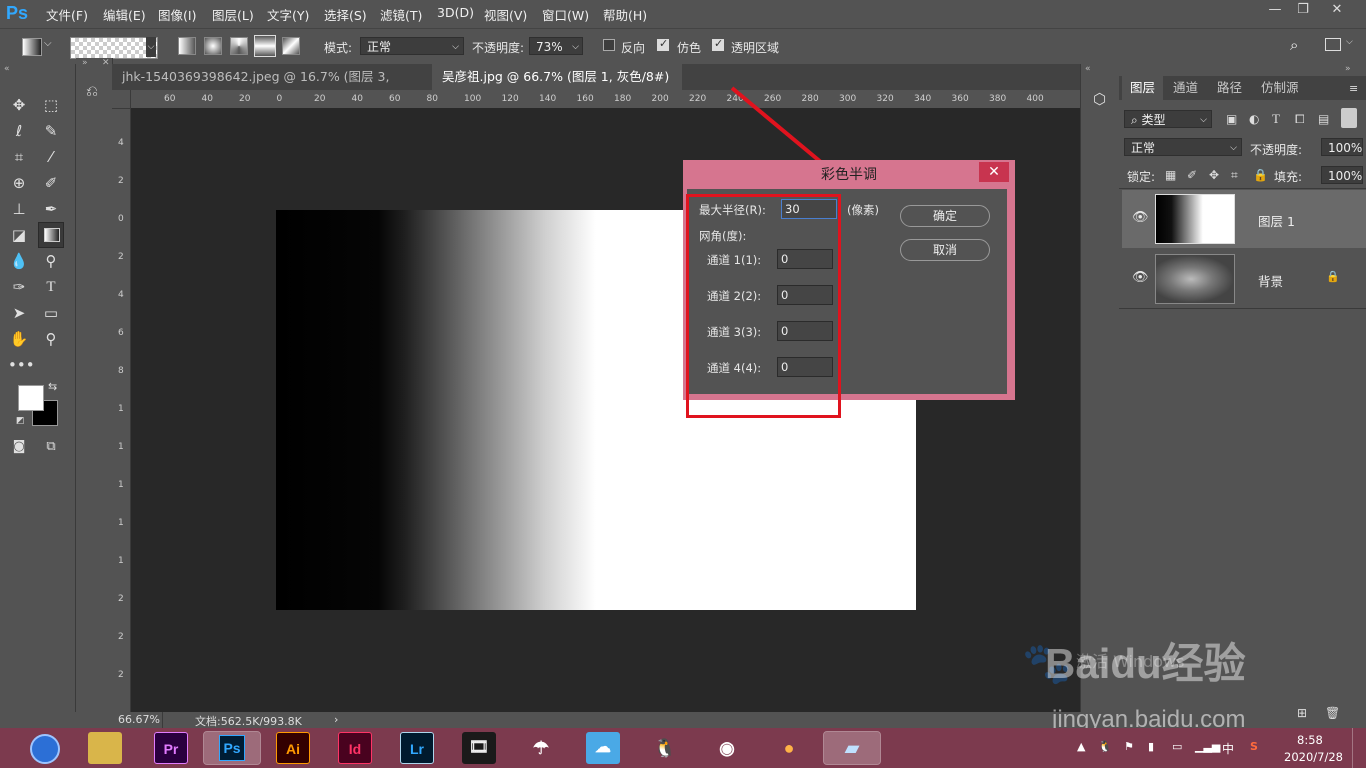 Image resolution: width=1366 pixels, height=768 pixels. Describe the element at coordinates (1231, 119) in the screenshot. I see `pixel-filter-icon: ▣` at that location.